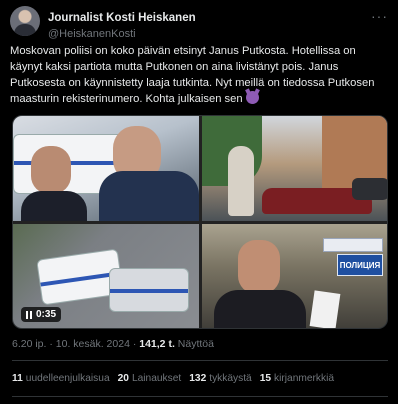  I want to click on statue, so click(241, 181).